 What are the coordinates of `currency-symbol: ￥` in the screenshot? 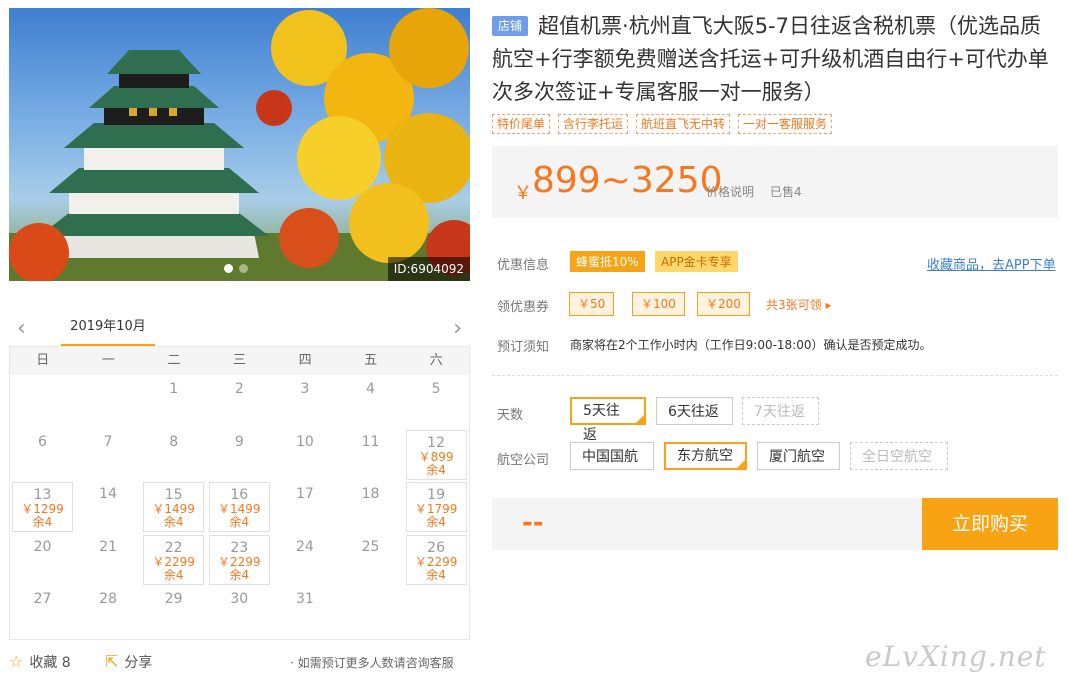 It's located at (523, 193).